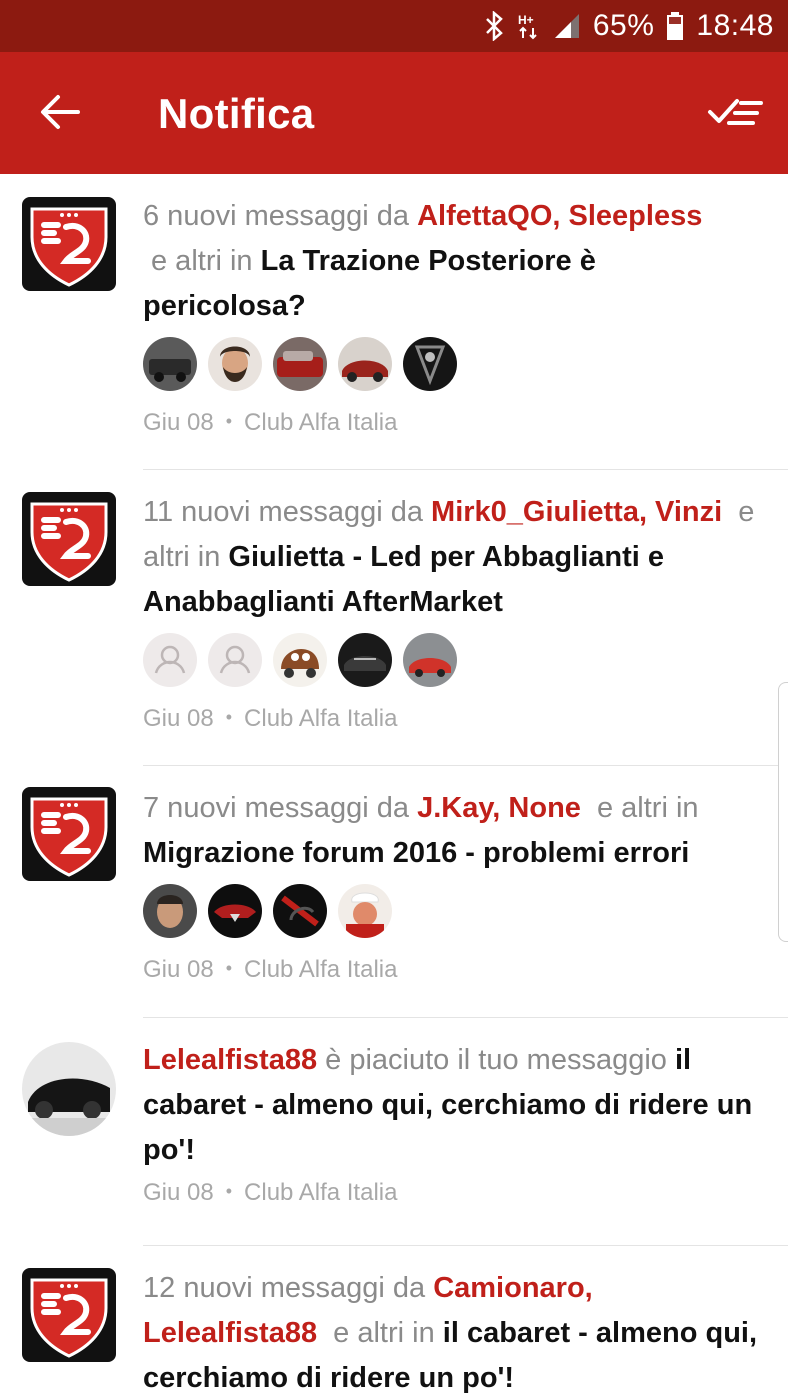  Describe the element at coordinates (365, 364) in the screenshot. I see `red-classic-car-avatar` at that location.